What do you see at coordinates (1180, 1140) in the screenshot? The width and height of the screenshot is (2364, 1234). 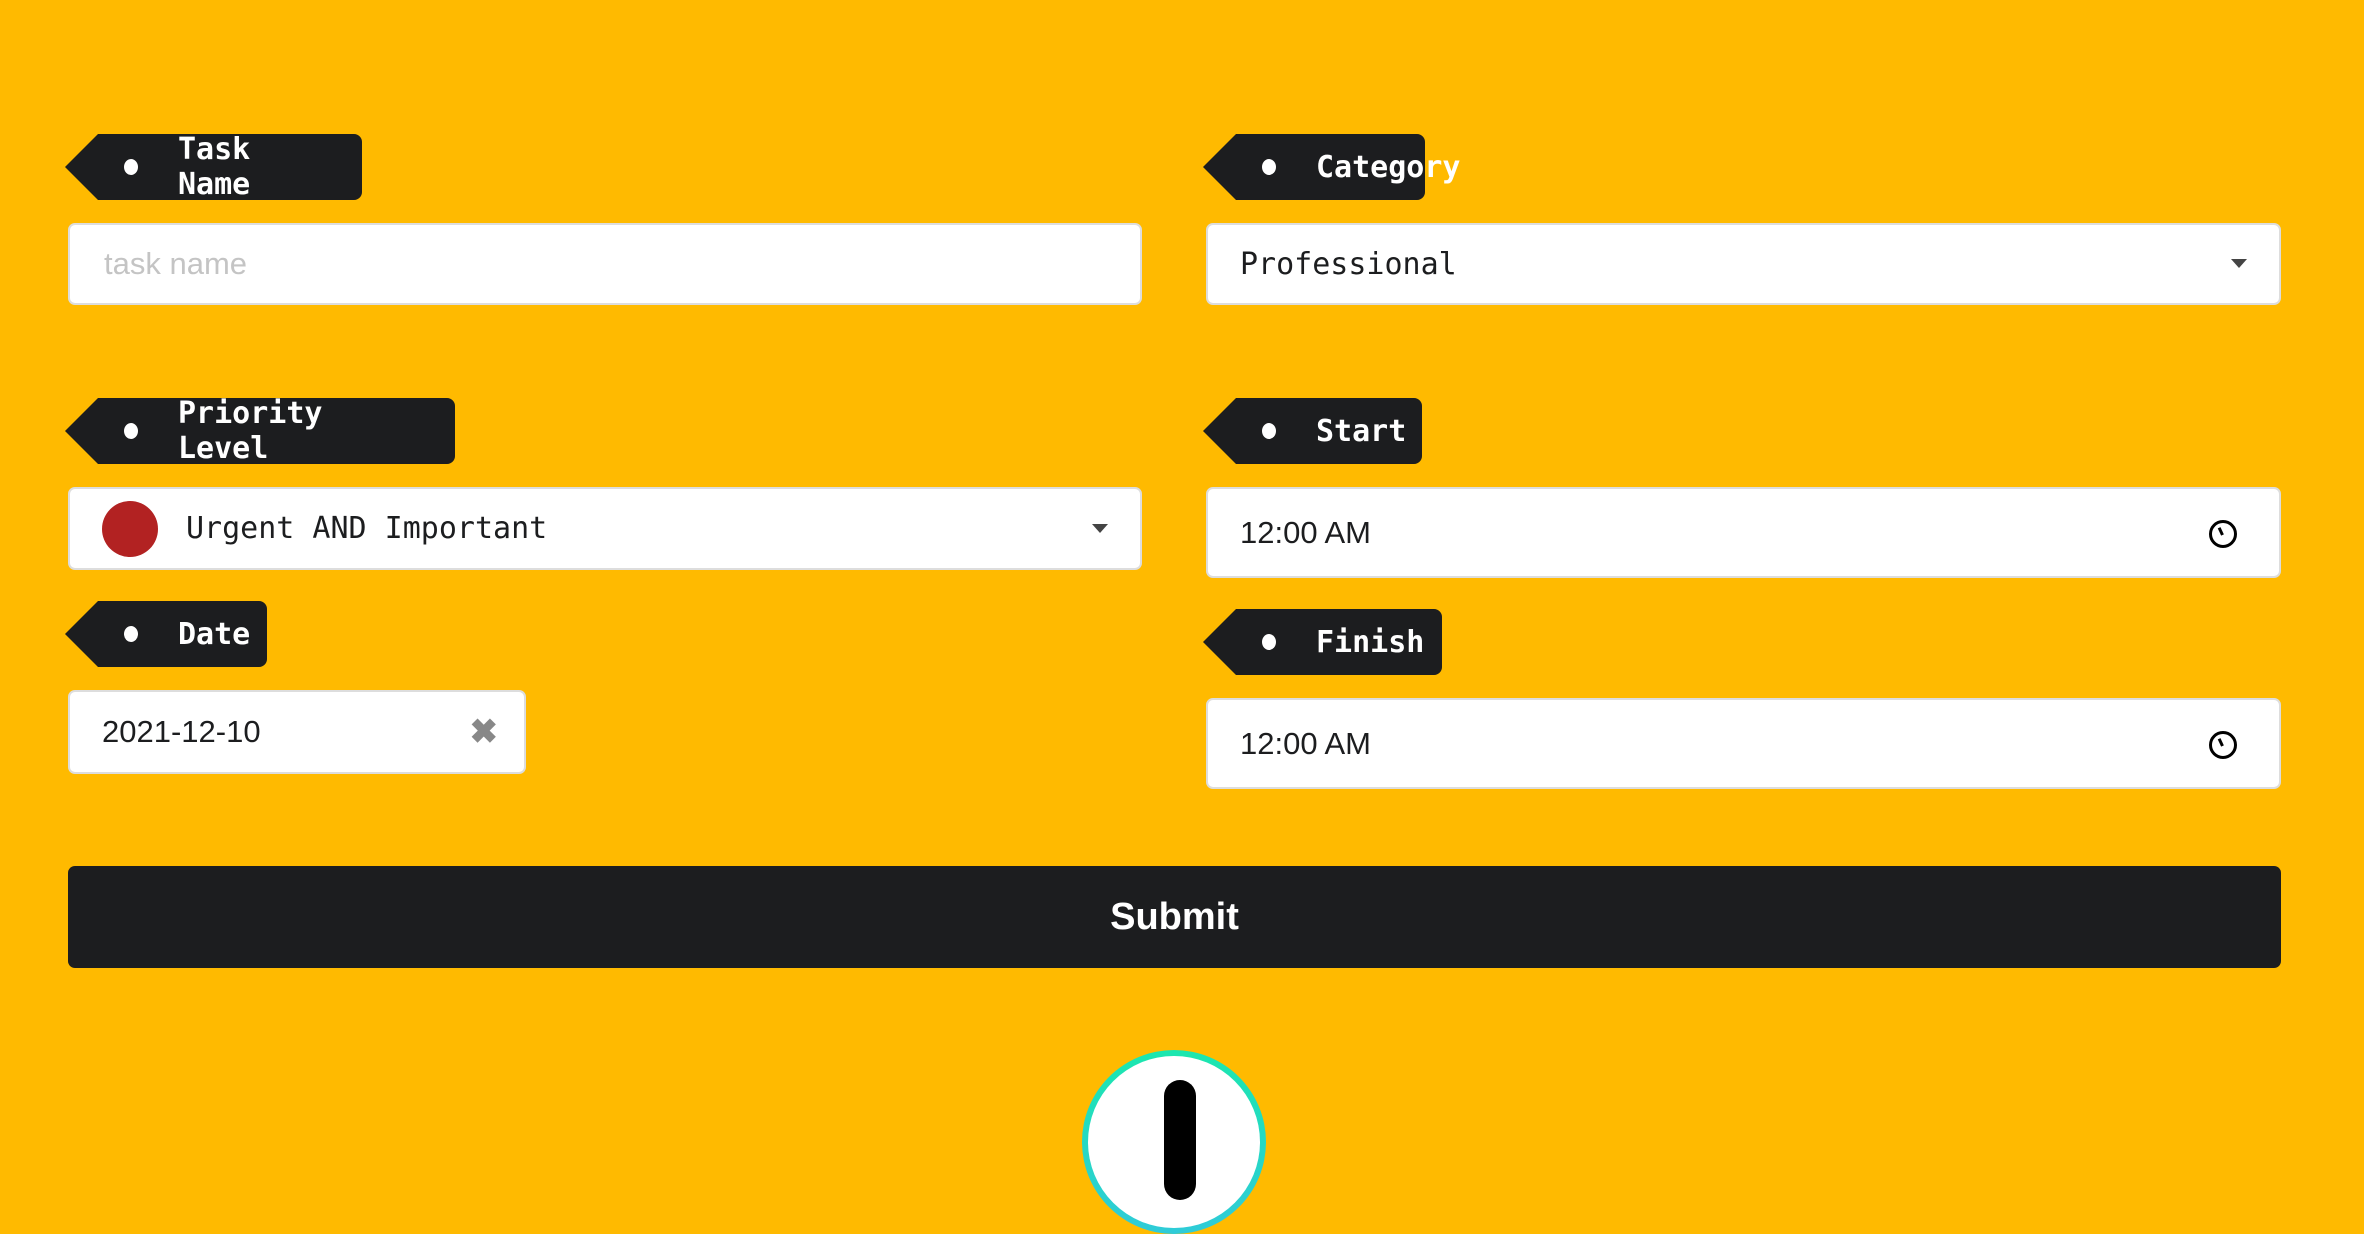 I see `exclamation-icon` at bounding box center [1180, 1140].